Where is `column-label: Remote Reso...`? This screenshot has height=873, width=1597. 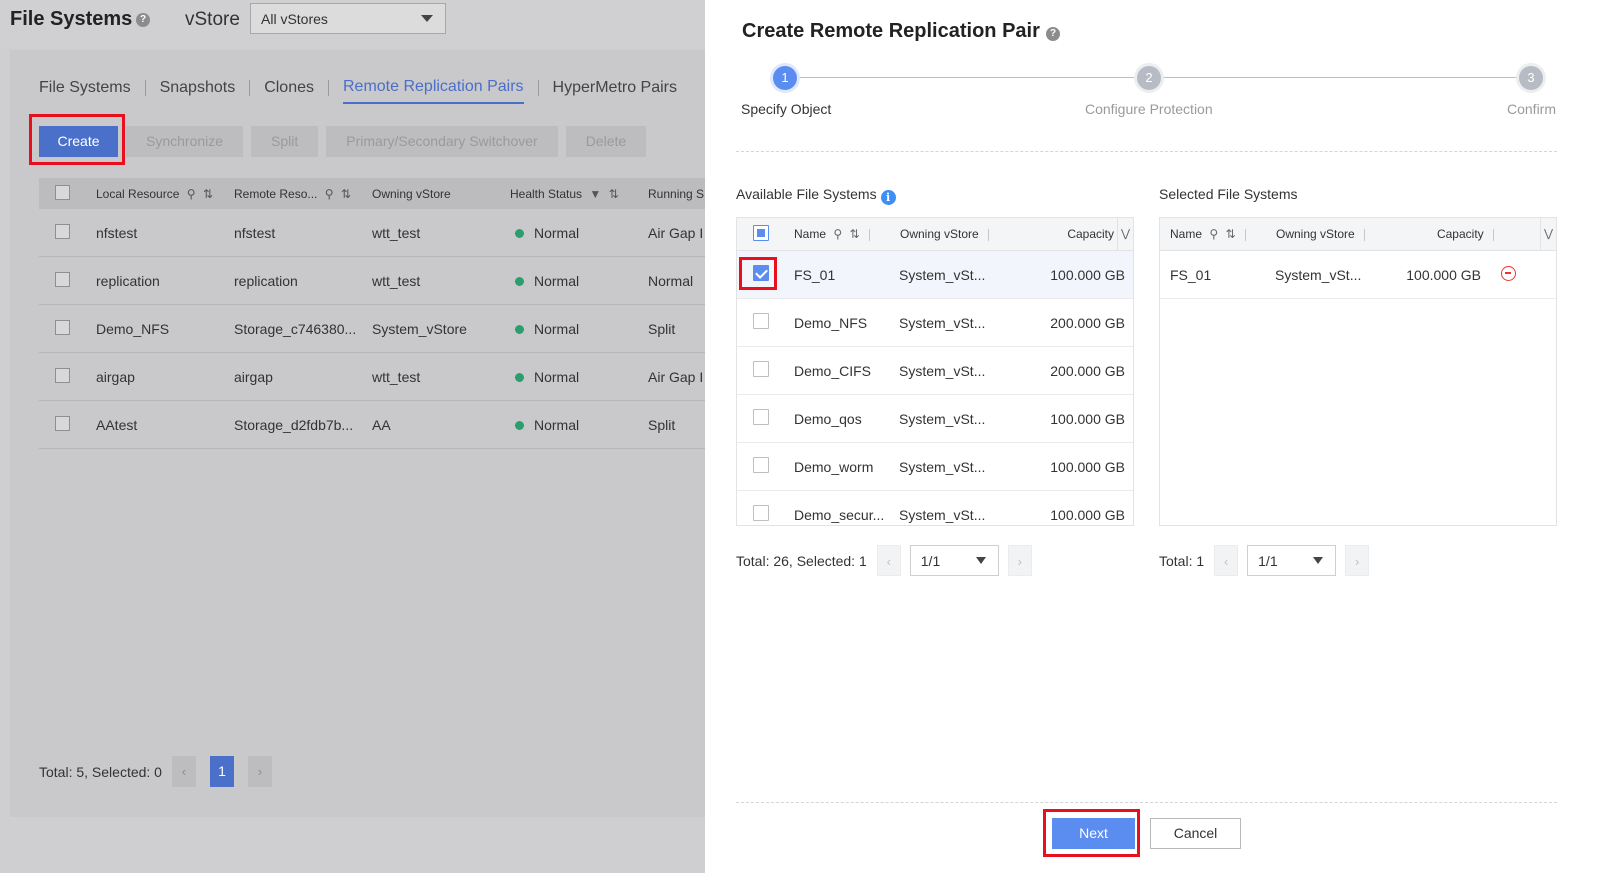
column-label: Remote Reso... is located at coordinates (276, 193).